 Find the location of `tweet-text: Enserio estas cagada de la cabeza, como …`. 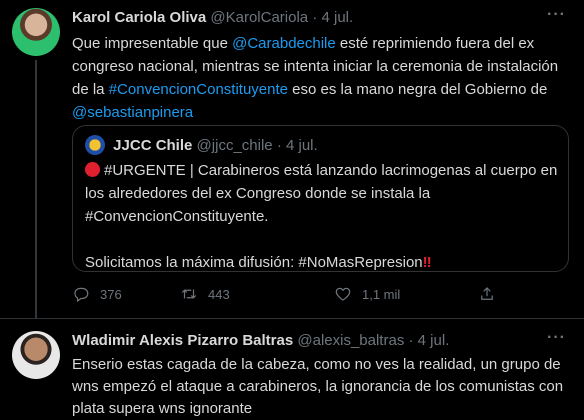

tweet-text: Enserio estas cagada de la cabeza, como … is located at coordinates (322, 387).